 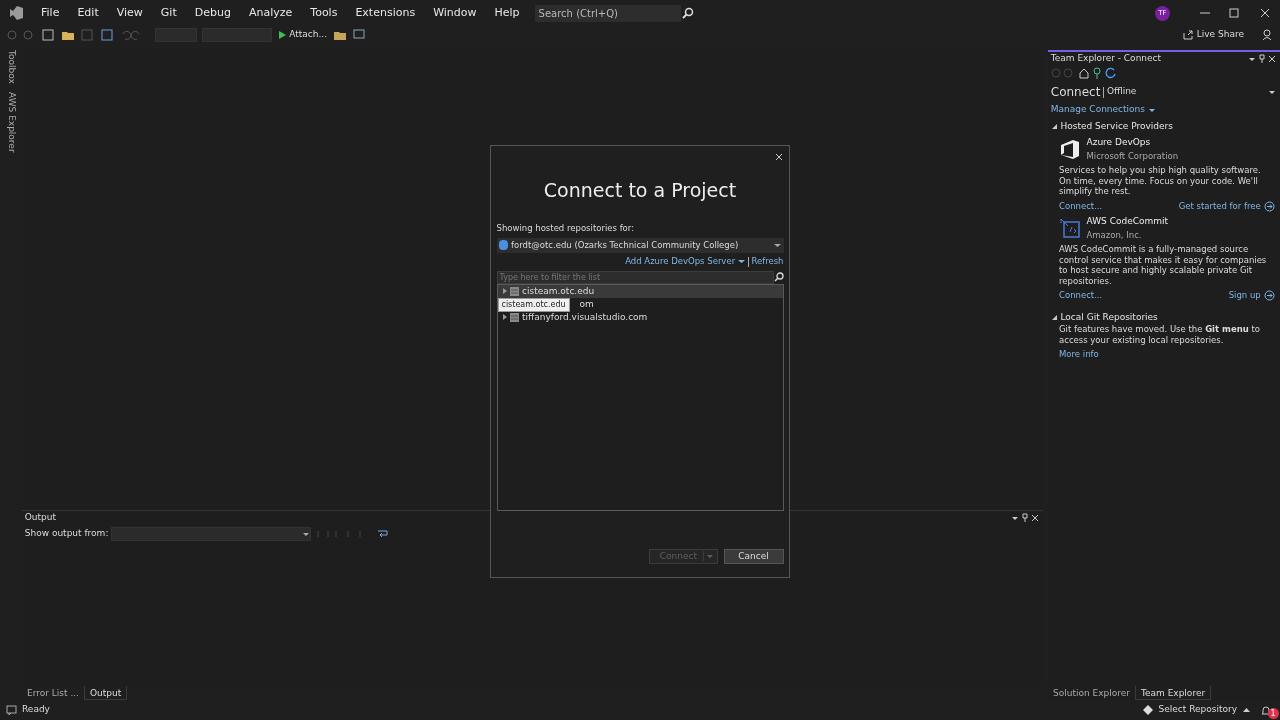 I want to click on refresh-link: Refresh, so click(x=767, y=261).